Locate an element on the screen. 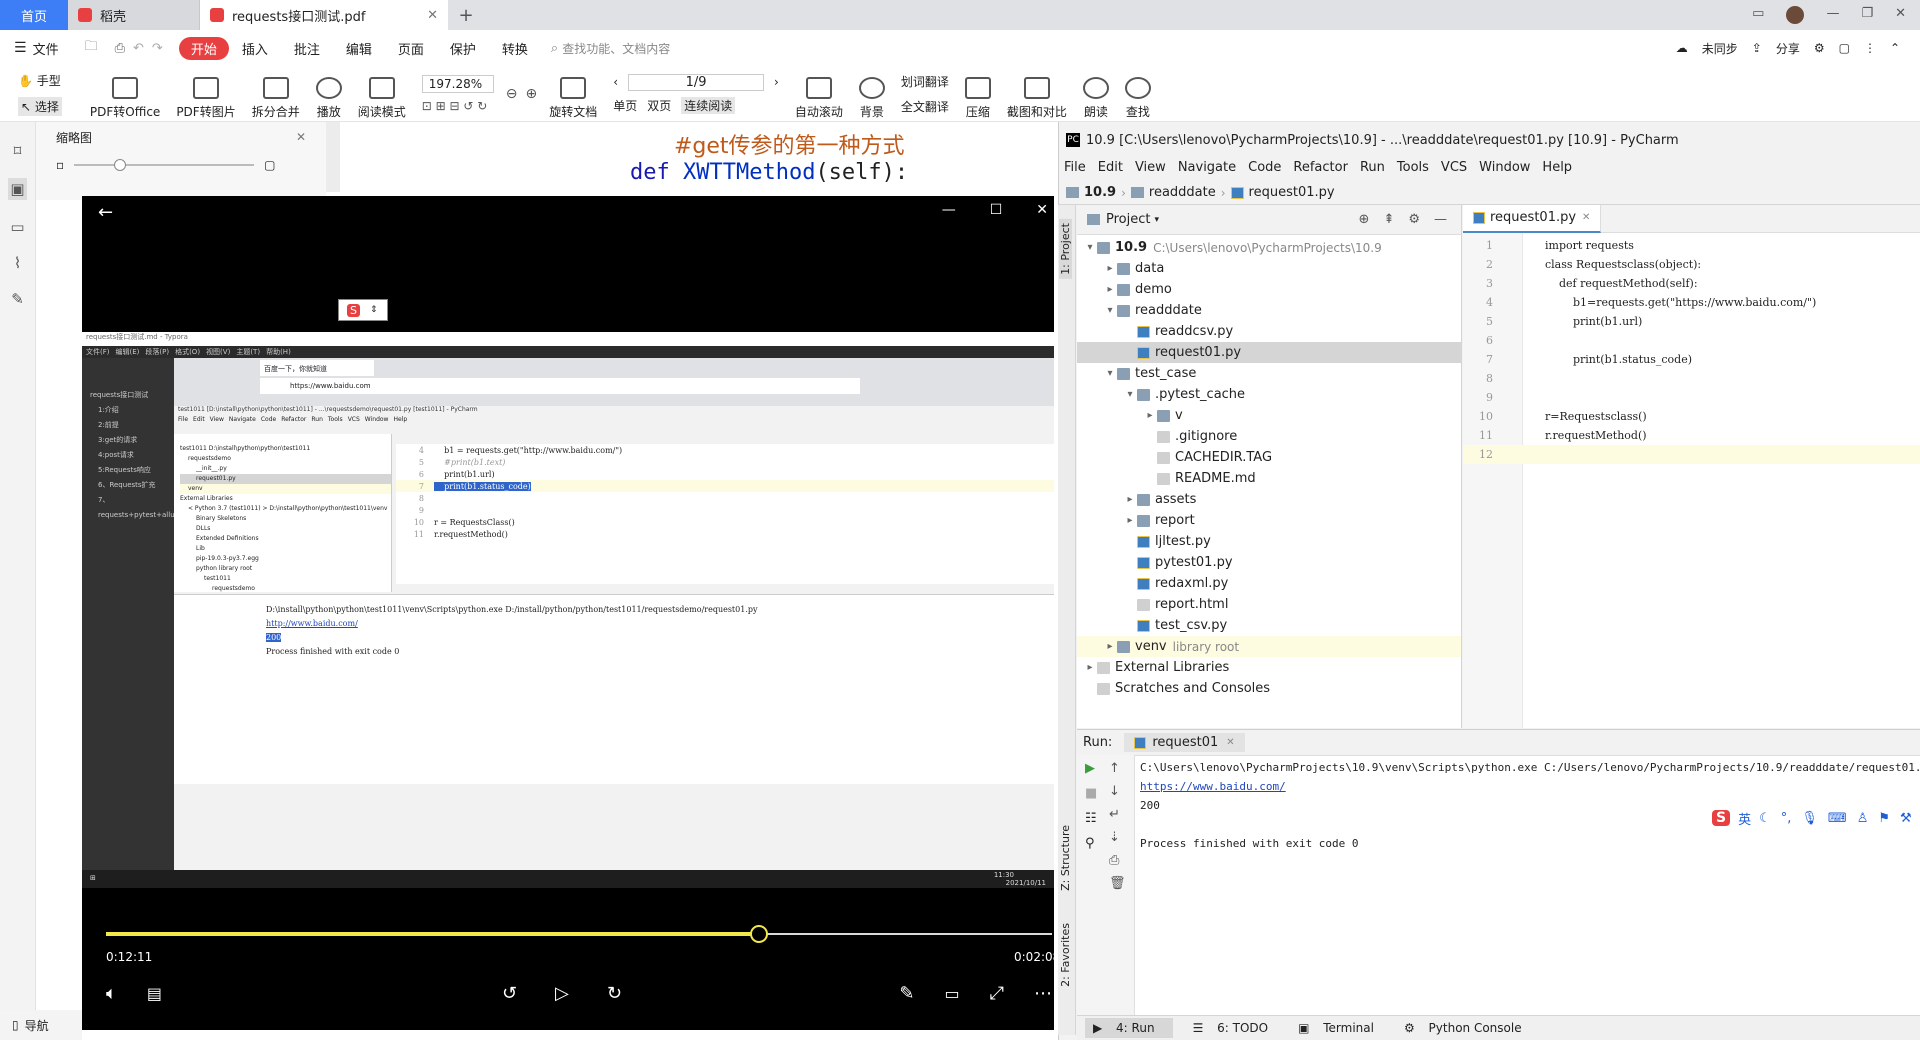  rotate-button: 旋转文档 is located at coordinates (573, 94).